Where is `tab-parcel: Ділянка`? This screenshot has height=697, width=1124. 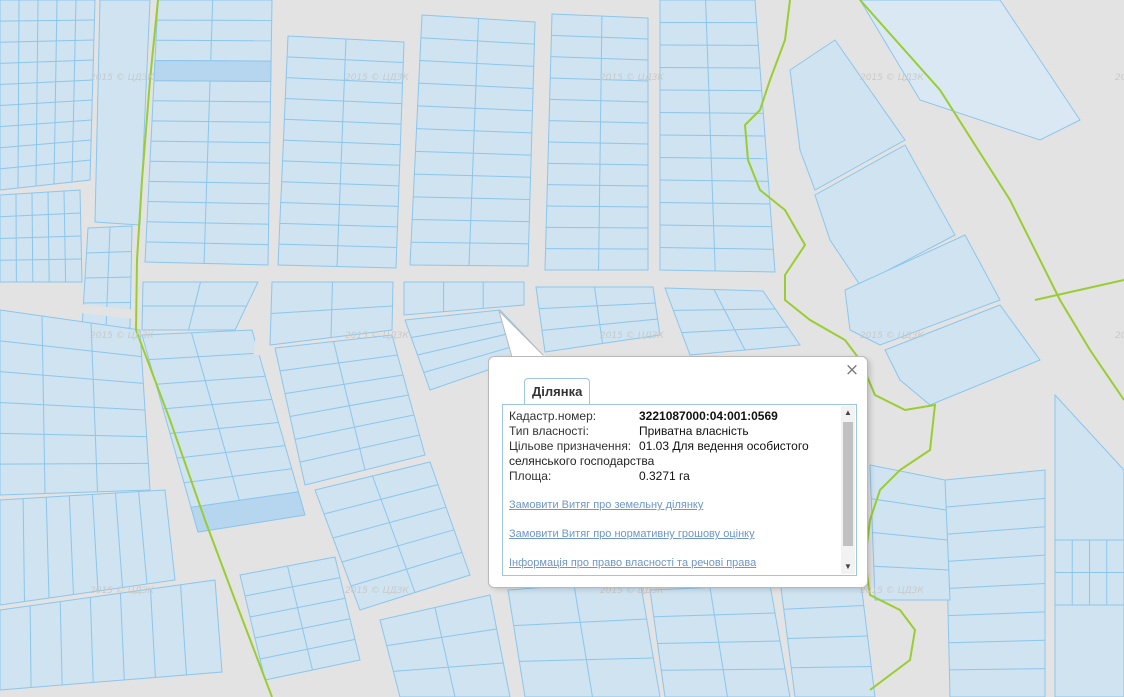
tab-parcel: Ділянка is located at coordinates (557, 391).